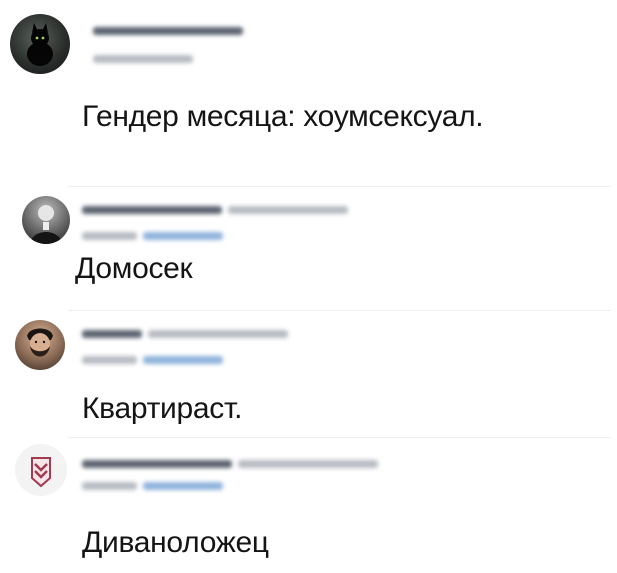 This screenshot has height=573, width=617. I want to click on man-portrait-avatar, so click(46, 220).